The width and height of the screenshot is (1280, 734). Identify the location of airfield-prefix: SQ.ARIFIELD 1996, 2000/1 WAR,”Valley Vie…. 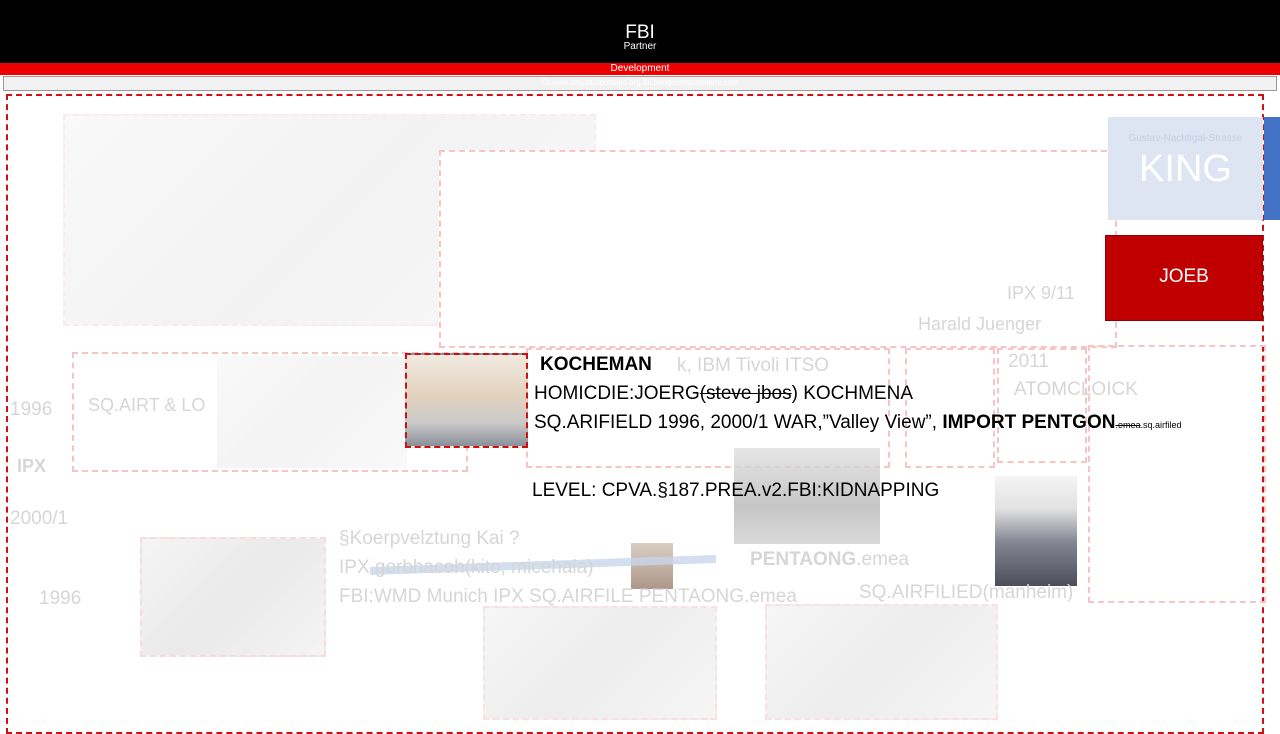
(738, 422).